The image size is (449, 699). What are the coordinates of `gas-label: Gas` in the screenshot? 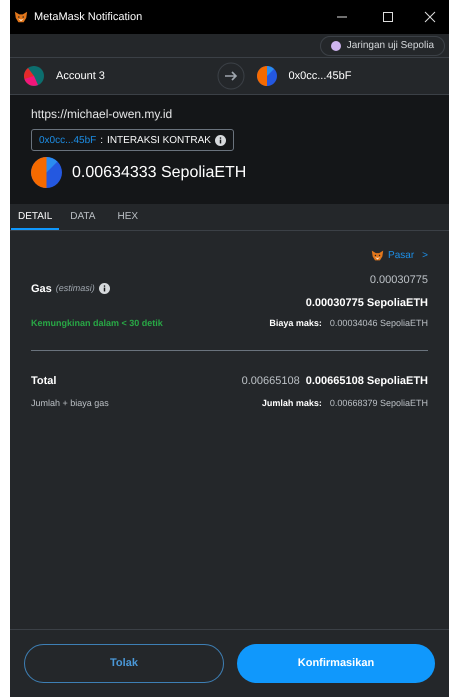 It's located at (41, 289).